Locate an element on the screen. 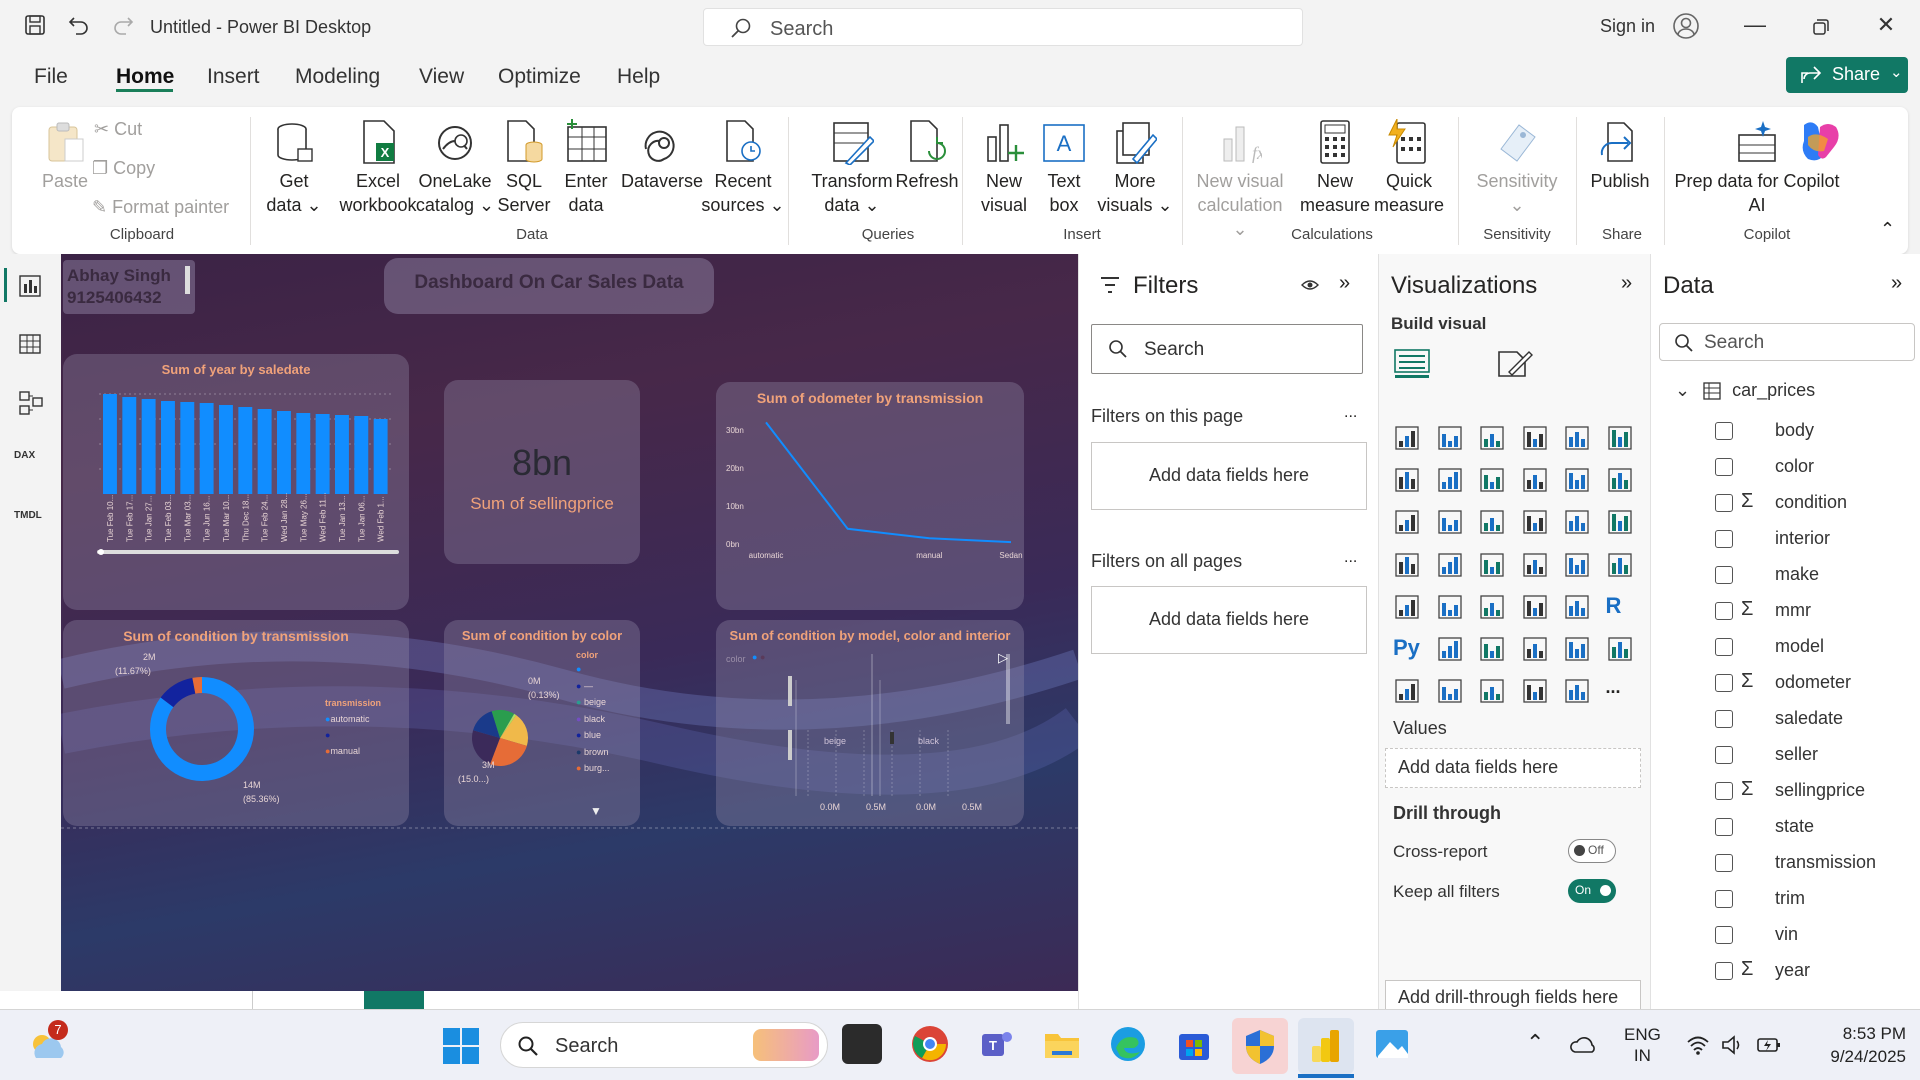  metrics-icon is located at coordinates (1578, 692).